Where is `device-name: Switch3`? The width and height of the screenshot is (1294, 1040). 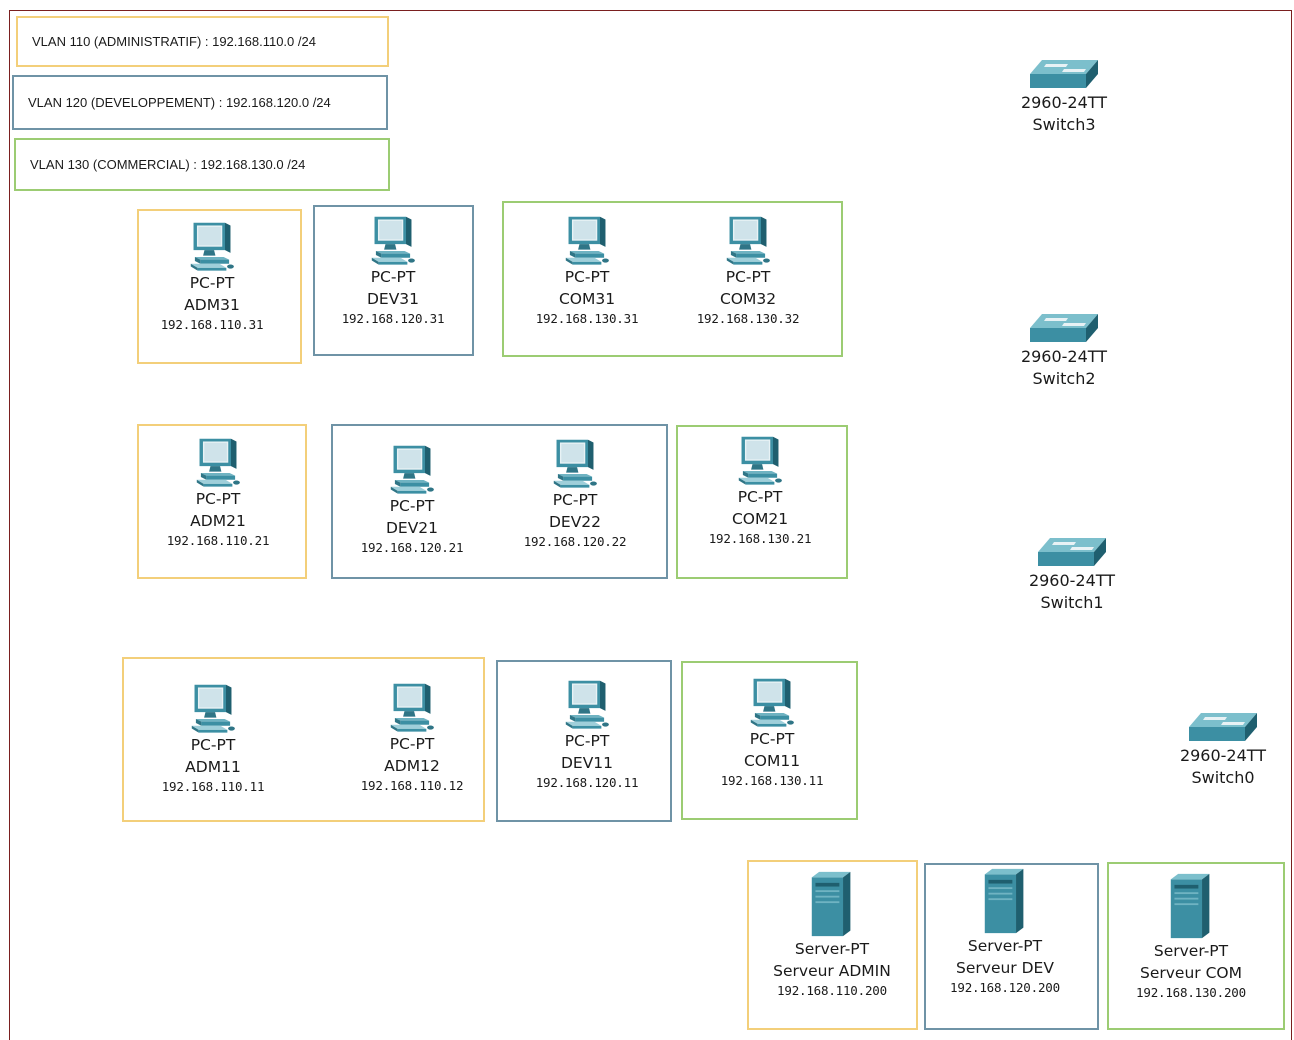 device-name: Switch3 is located at coordinates (1064, 124).